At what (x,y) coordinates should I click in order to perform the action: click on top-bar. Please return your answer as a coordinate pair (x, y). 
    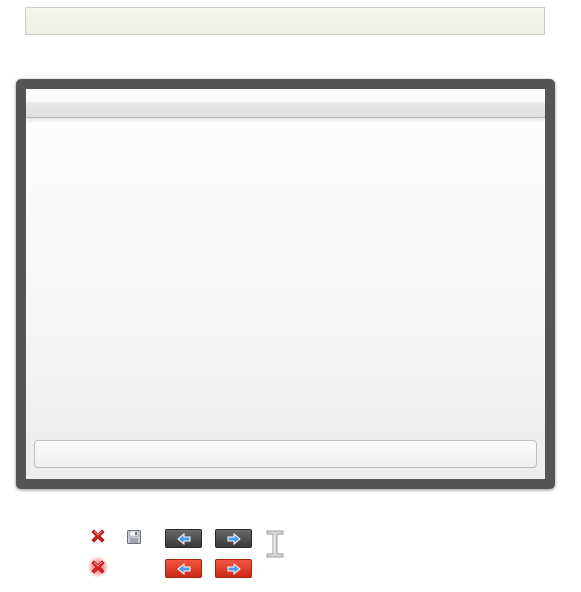
    Looking at the image, I should click on (285, 21).